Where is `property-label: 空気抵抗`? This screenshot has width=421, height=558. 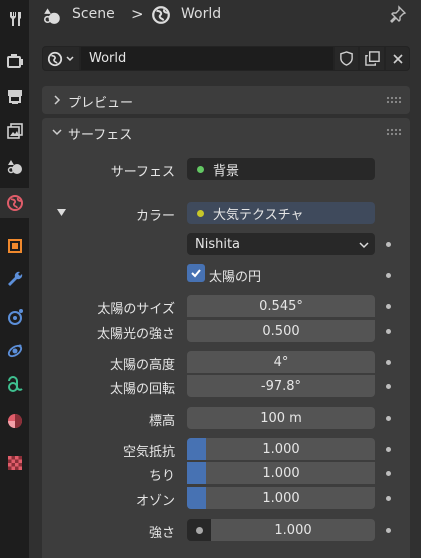
property-label: 空気抵抗 is located at coordinates (148, 452).